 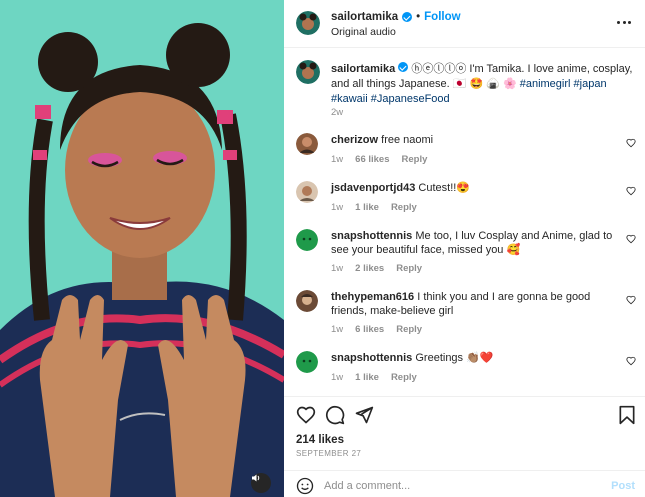 I want to click on more-options-icon, so click(x=624, y=22).